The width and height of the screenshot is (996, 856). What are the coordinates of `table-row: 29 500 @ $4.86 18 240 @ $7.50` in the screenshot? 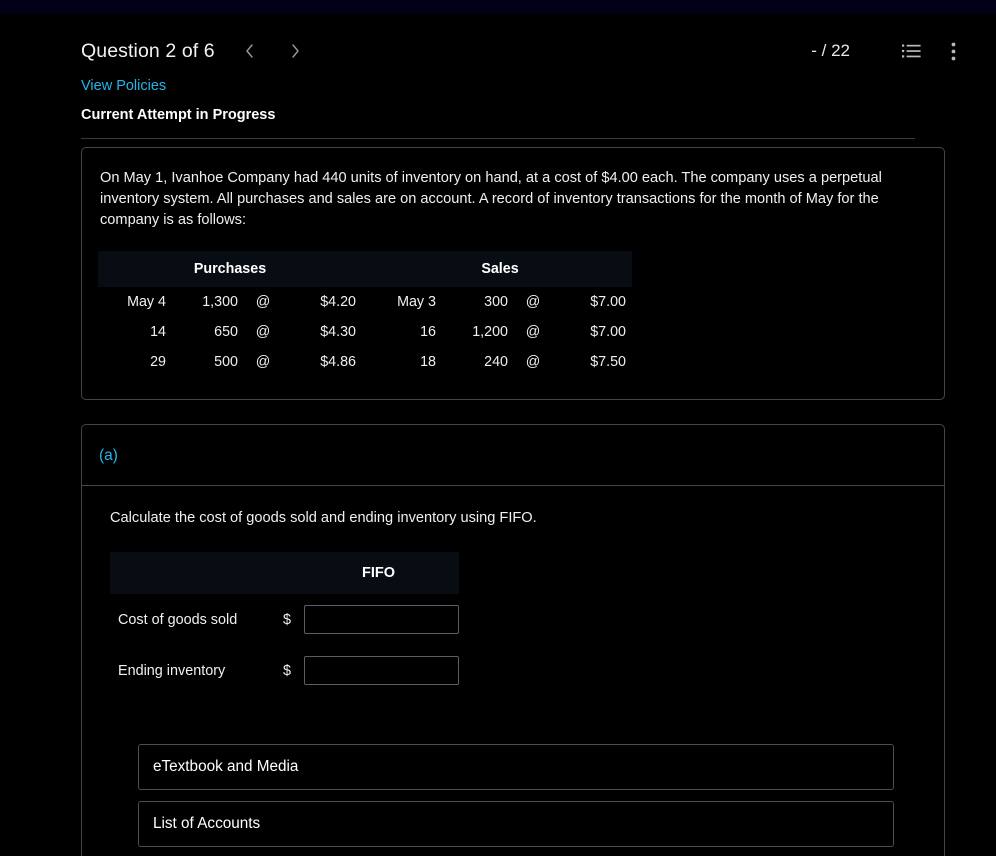 It's located at (365, 362).